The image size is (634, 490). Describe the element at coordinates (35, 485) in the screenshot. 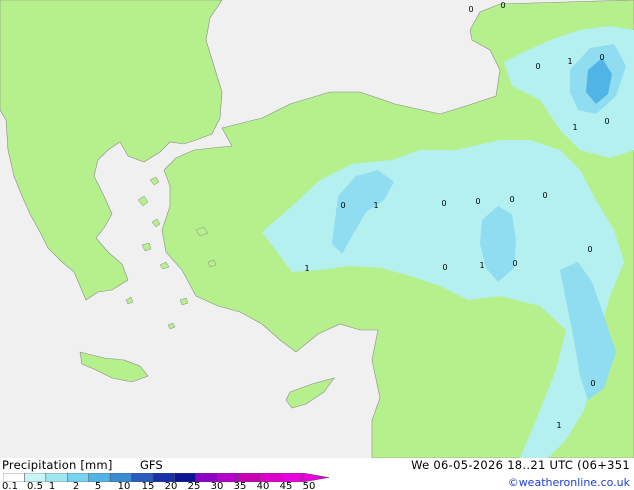

I see `legend-tick-label: 0.5` at that location.